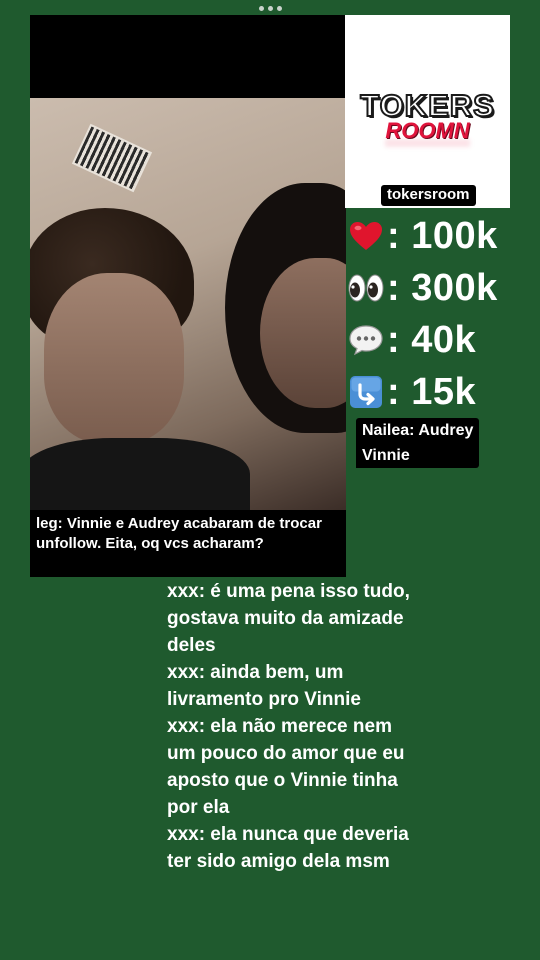 The image size is (540, 960). I want to click on mention-tag-line2: Vinnie, so click(386, 455).